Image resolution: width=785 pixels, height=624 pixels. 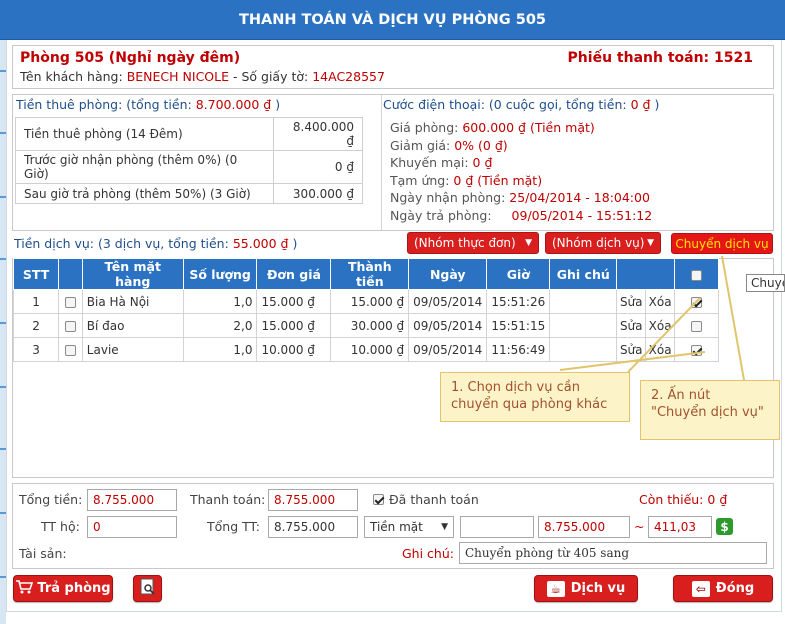 I want to click on coffee-cup-icon: ☕, so click(x=555, y=588).